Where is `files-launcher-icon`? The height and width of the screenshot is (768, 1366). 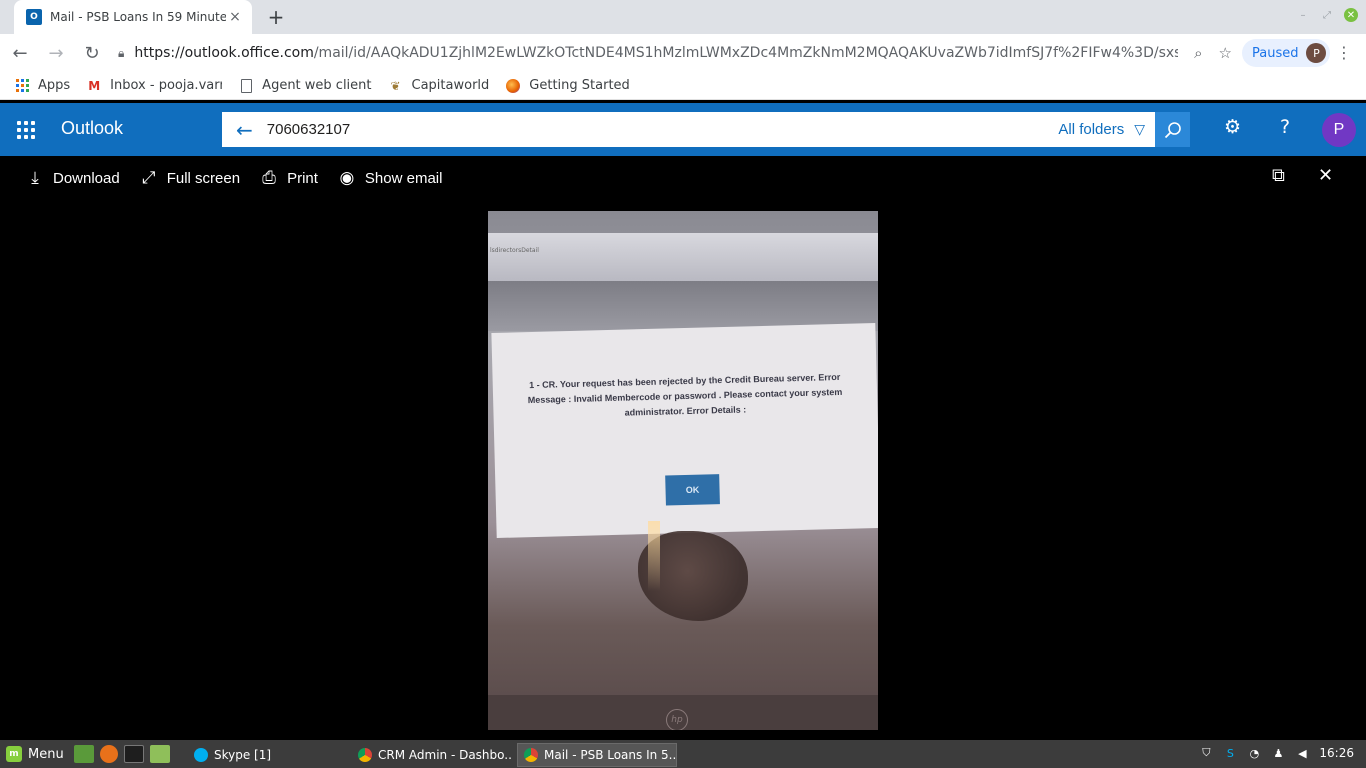
files-launcher-icon is located at coordinates (159, 754).